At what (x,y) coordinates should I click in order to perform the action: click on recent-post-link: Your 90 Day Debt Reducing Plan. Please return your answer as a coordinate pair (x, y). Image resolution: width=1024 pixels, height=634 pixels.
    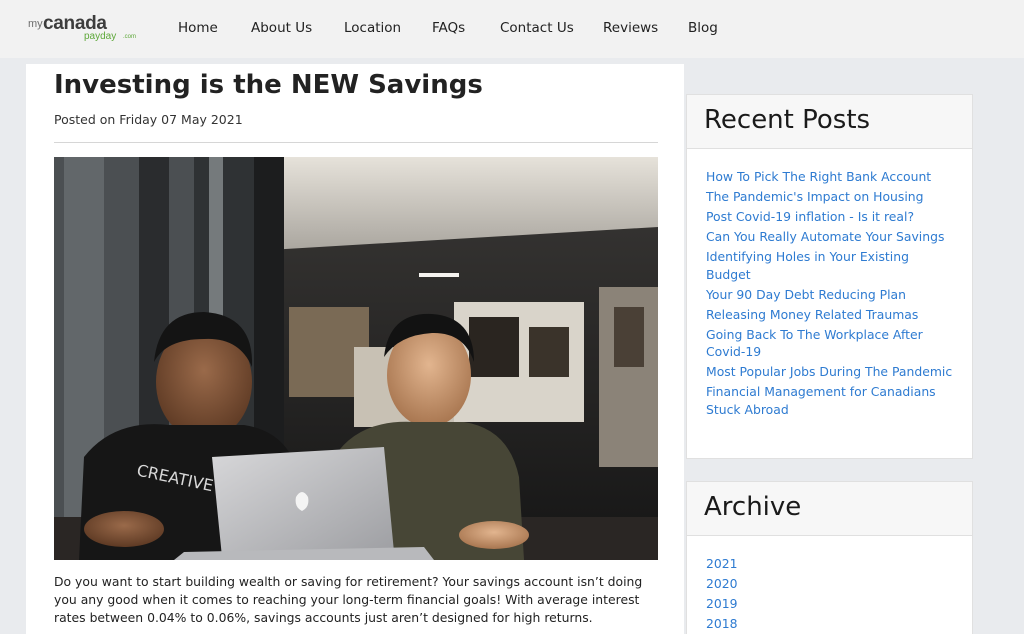
    Looking at the image, I should click on (831, 295).